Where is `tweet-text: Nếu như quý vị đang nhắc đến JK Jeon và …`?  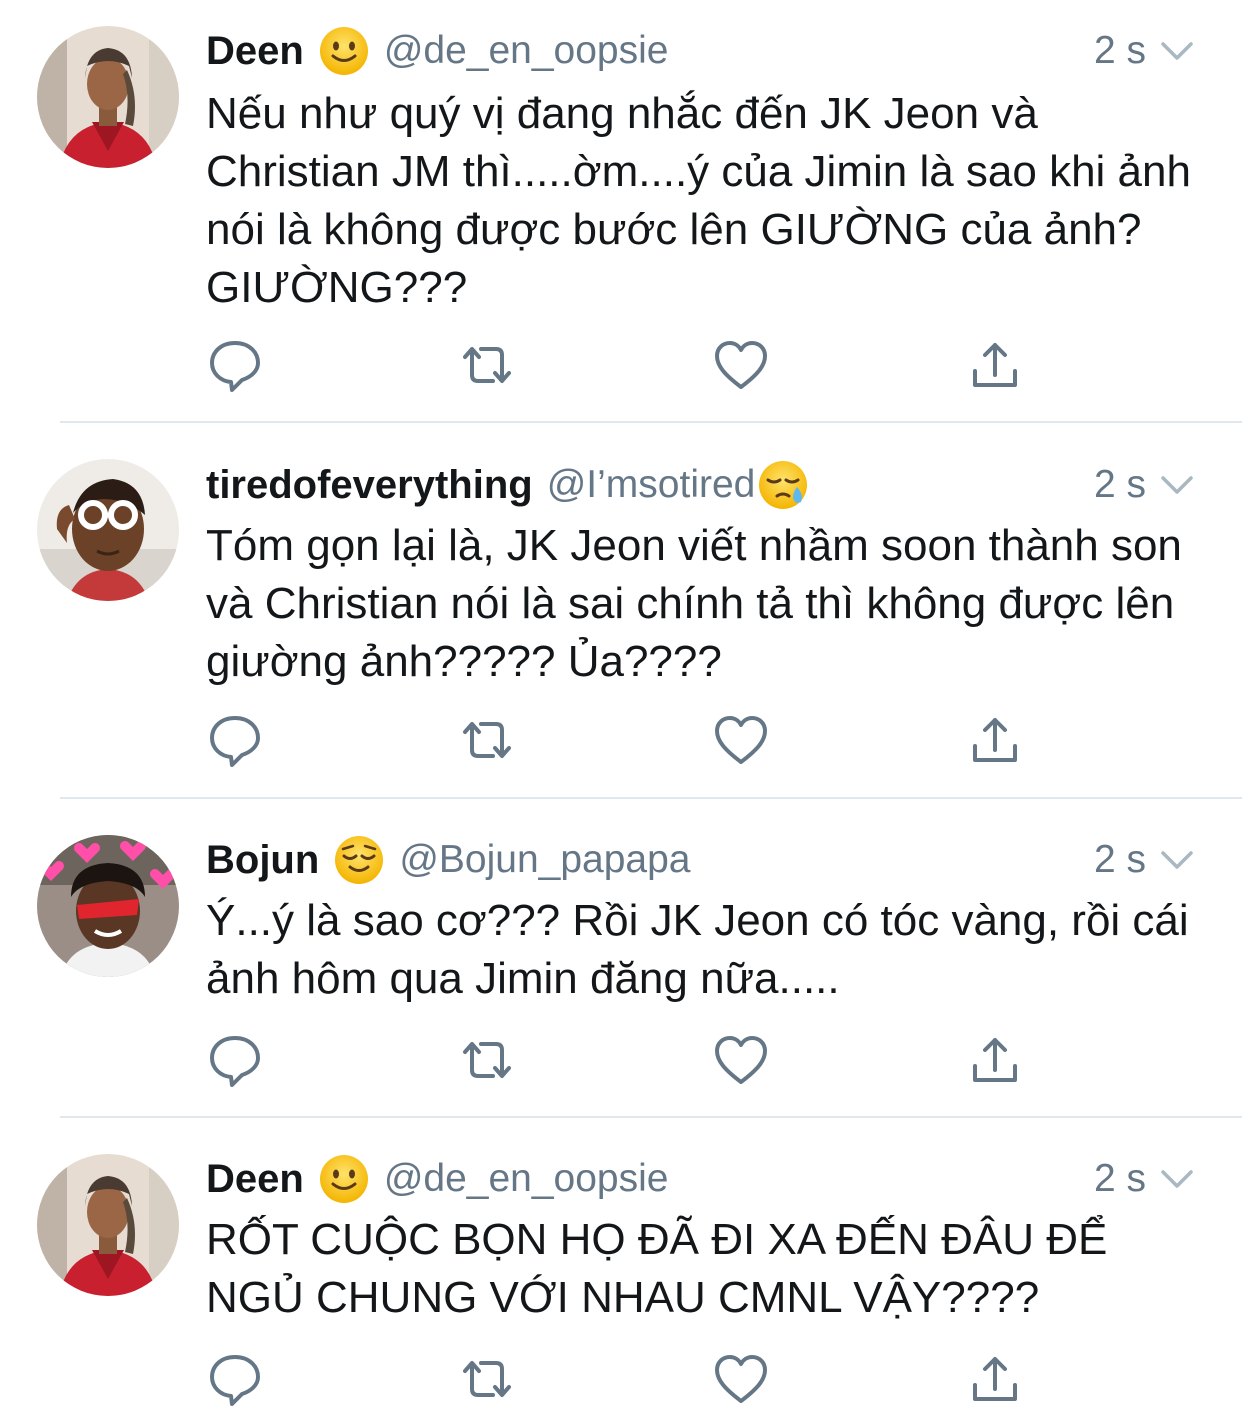 tweet-text: Nếu như quý vị đang nhắc đến JK Jeon và … is located at coordinates (698, 200).